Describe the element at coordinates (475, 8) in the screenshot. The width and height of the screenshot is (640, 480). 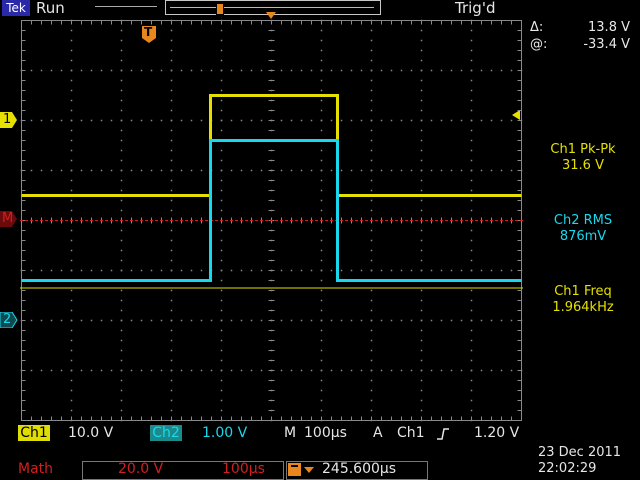
I see `trigger-state: Trig'd` at that location.